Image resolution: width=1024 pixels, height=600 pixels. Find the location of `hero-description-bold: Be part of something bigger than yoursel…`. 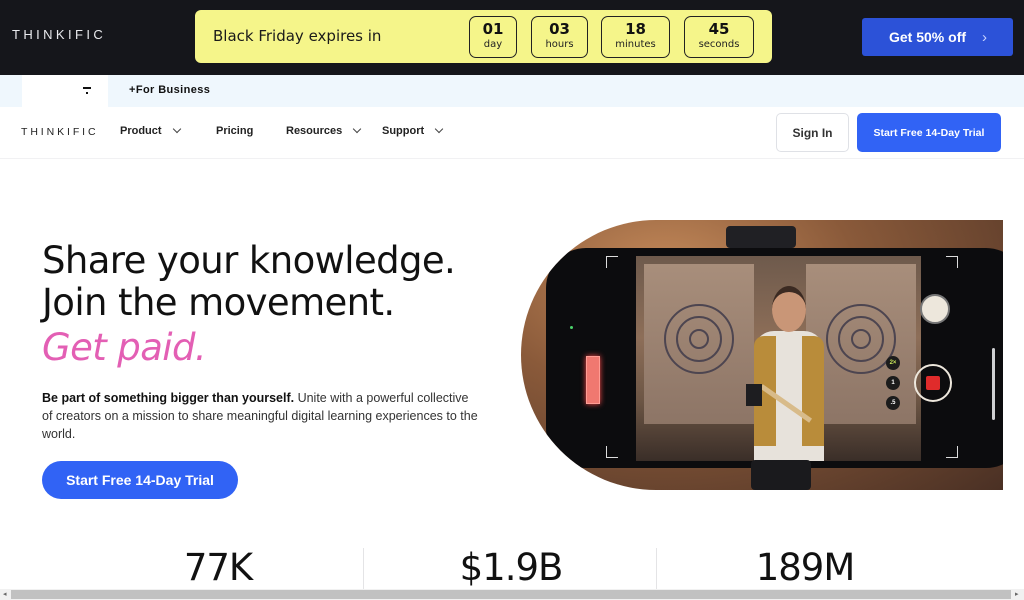

hero-description-bold: Be part of something bigger than yoursel… is located at coordinates (168, 398).